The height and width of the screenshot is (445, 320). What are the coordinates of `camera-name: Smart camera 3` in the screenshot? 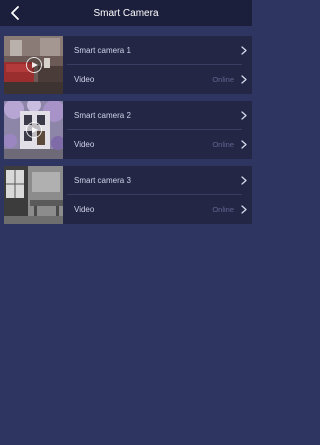 It's located at (102, 180).